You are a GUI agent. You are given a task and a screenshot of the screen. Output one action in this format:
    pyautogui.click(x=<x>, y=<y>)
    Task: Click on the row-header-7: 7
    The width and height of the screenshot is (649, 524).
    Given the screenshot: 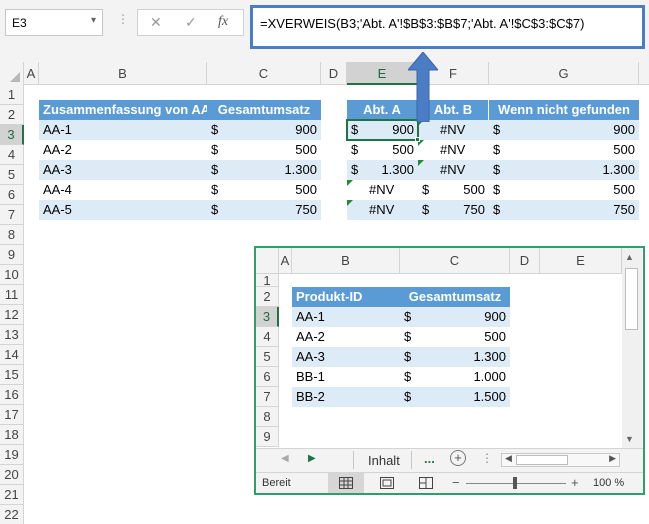 What is the action you would take?
    pyautogui.click(x=12, y=215)
    